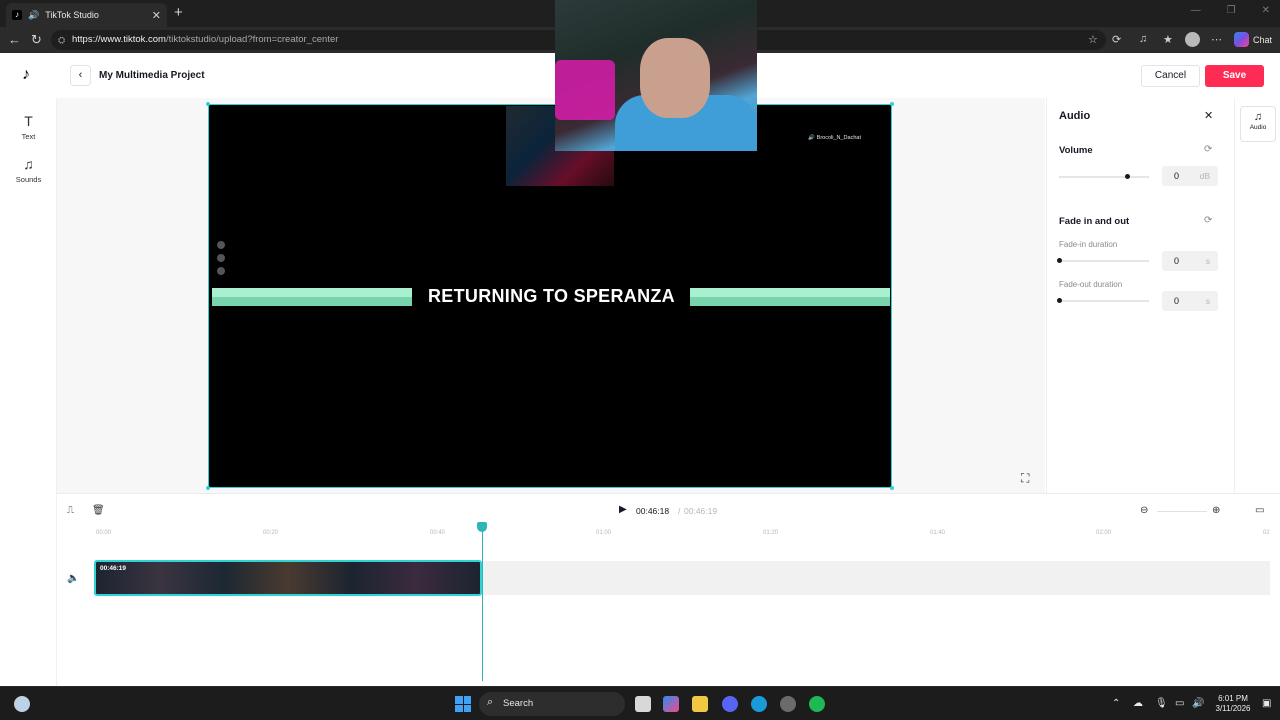 The image size is (1280, 720). I want to click on volume-slider-knob, so click(1127, 176).